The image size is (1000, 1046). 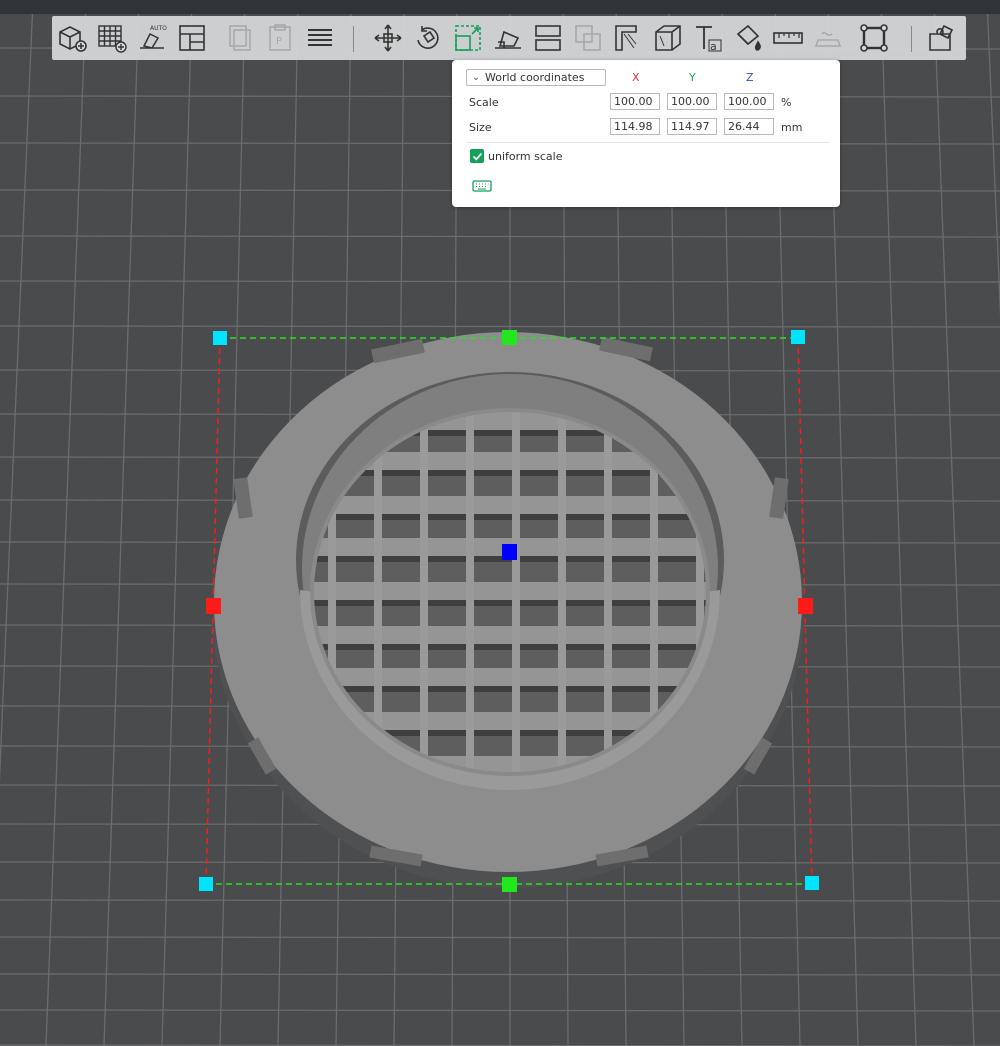 What do you see at coordinates (798, 337) in the screenshot?
I see `corner-handle-top-right` at bounding box center [798, 337].